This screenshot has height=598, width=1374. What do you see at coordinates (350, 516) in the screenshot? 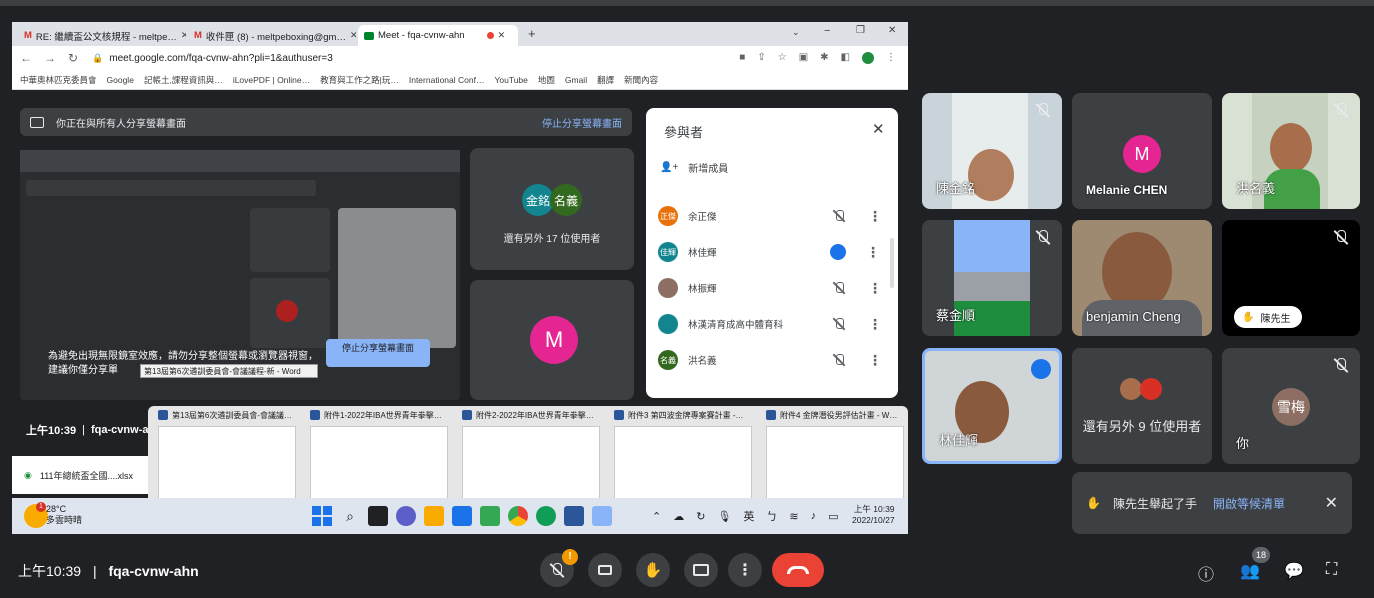
I see `search-icon: ⌕` at bounding box center [350, 516].